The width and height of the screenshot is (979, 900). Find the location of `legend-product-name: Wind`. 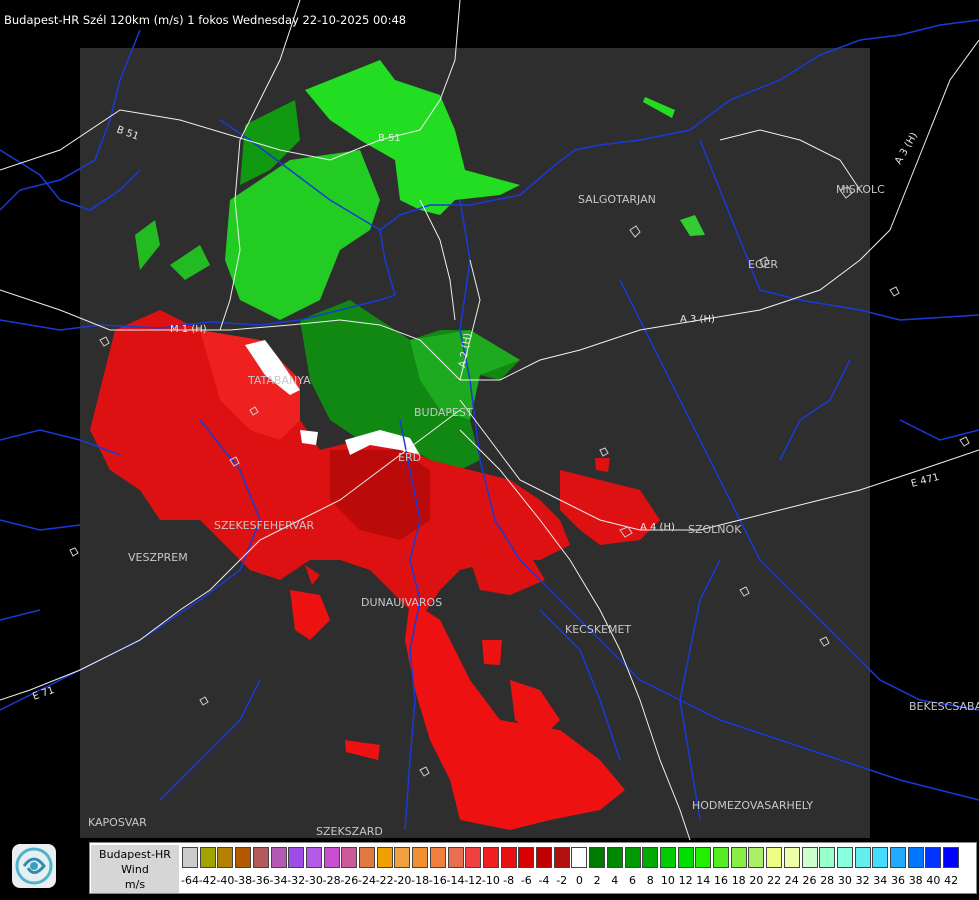

legend-product-name: Wind is located at coordinates (135, 869).